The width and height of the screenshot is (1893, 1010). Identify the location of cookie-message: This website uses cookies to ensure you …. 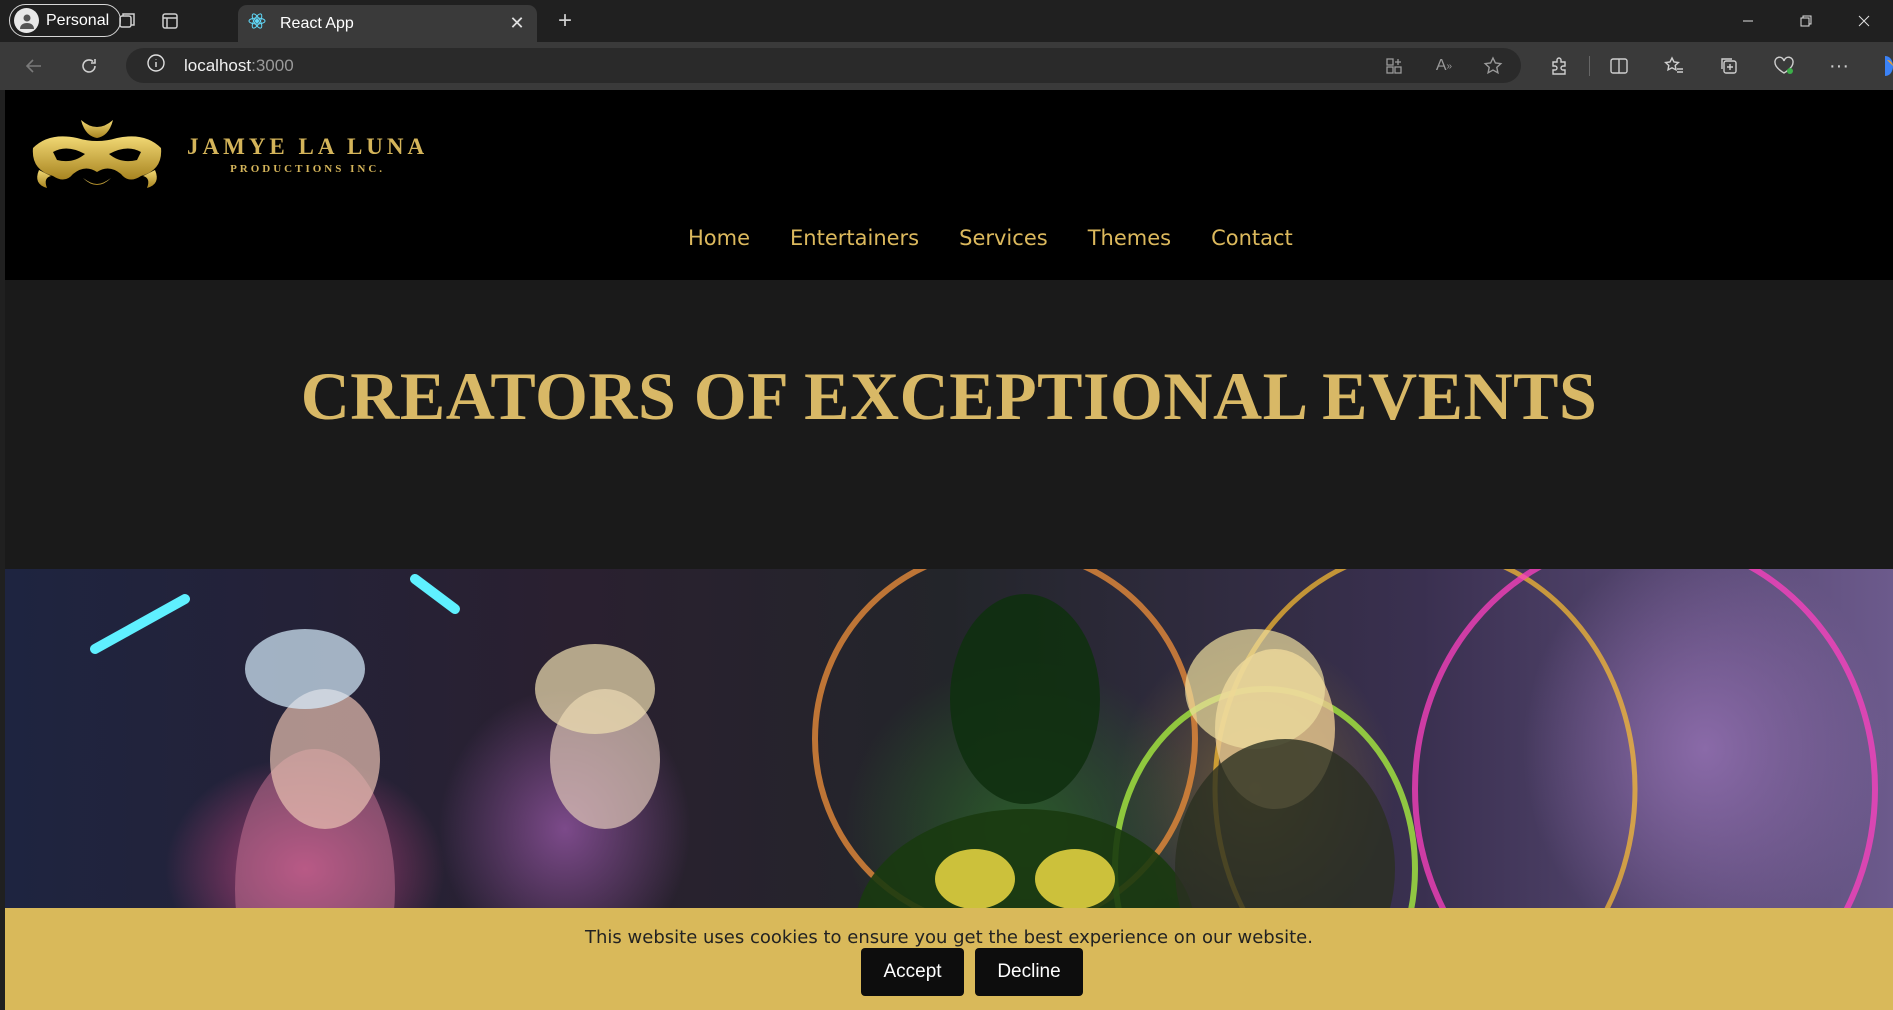
(949, 937).